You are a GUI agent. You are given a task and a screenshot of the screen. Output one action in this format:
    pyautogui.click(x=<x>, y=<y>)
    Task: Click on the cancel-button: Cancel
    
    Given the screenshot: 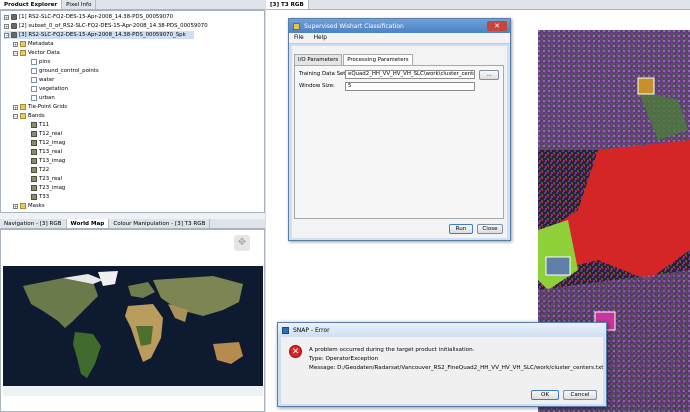 What is the action you would take?
    pyautogui.click(x=580, y=395)
    